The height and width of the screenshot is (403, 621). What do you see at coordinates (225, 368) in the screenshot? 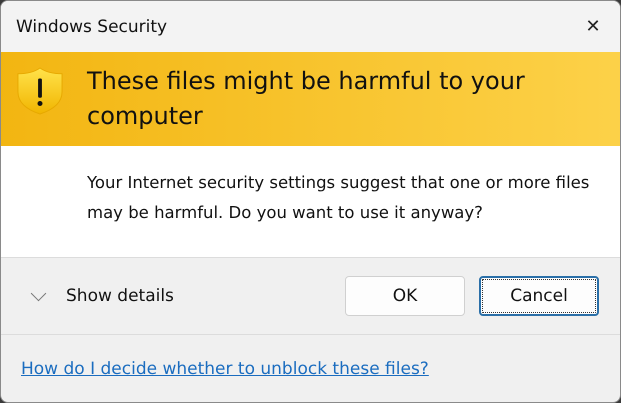
I see `help-link: How do I decide whether to unblock these files?` at bounding box center [225, 368].